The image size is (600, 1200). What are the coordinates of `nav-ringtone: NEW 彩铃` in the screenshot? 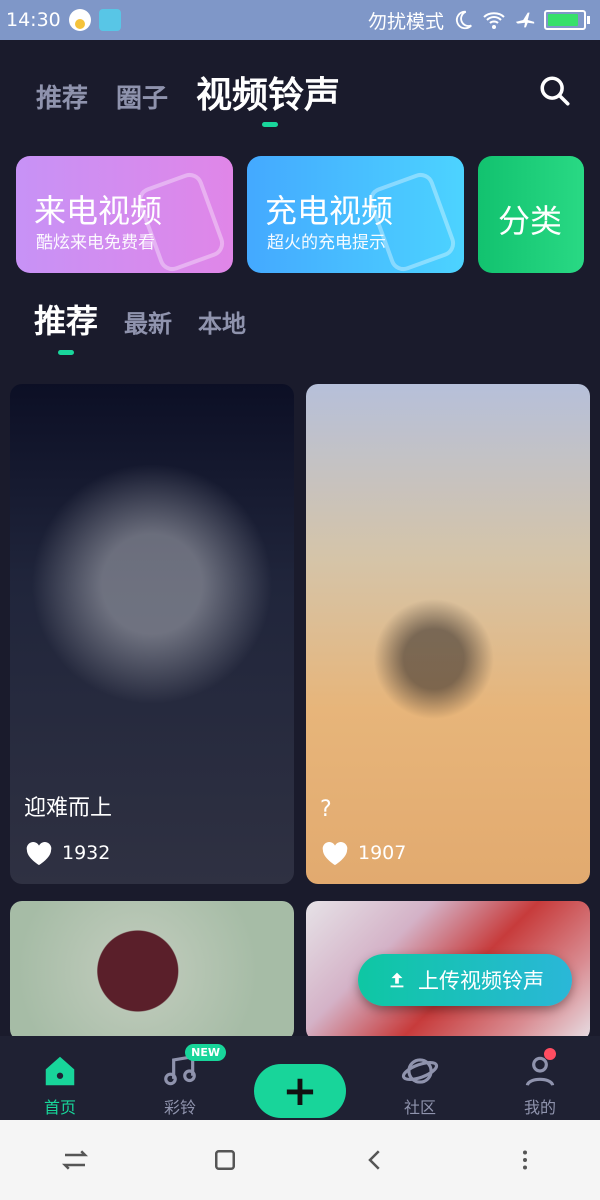 It's located at (180, 1077).